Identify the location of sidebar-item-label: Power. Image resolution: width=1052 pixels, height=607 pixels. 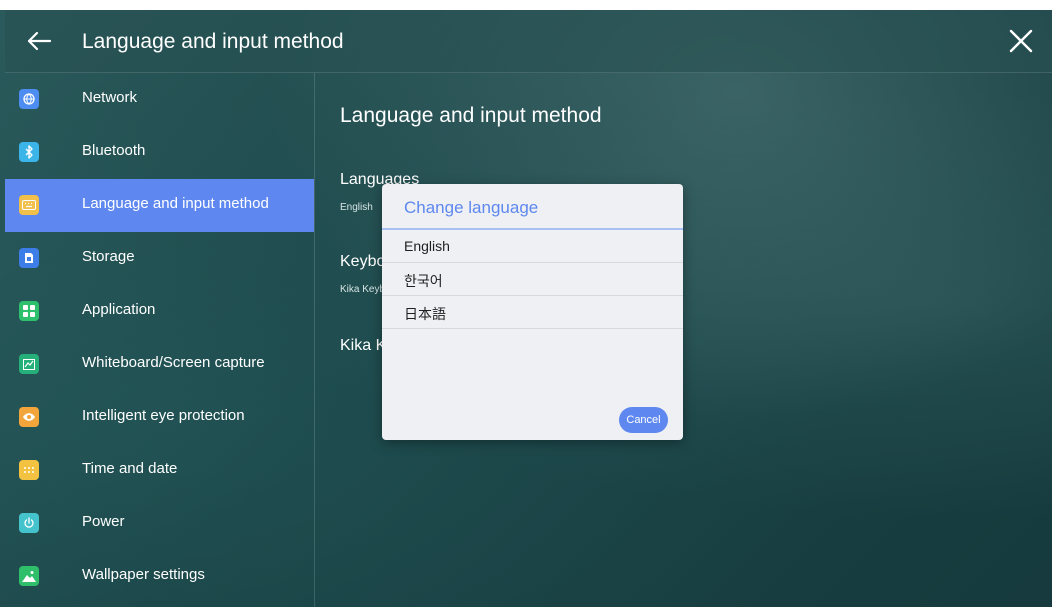
(103, 521).